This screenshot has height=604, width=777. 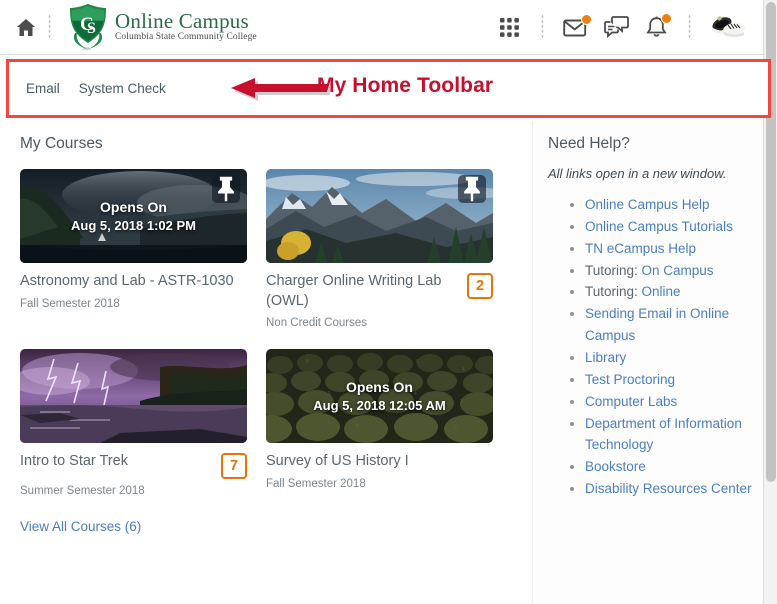 I want to click on messages-notification-badge, so click(x=586, y=19).